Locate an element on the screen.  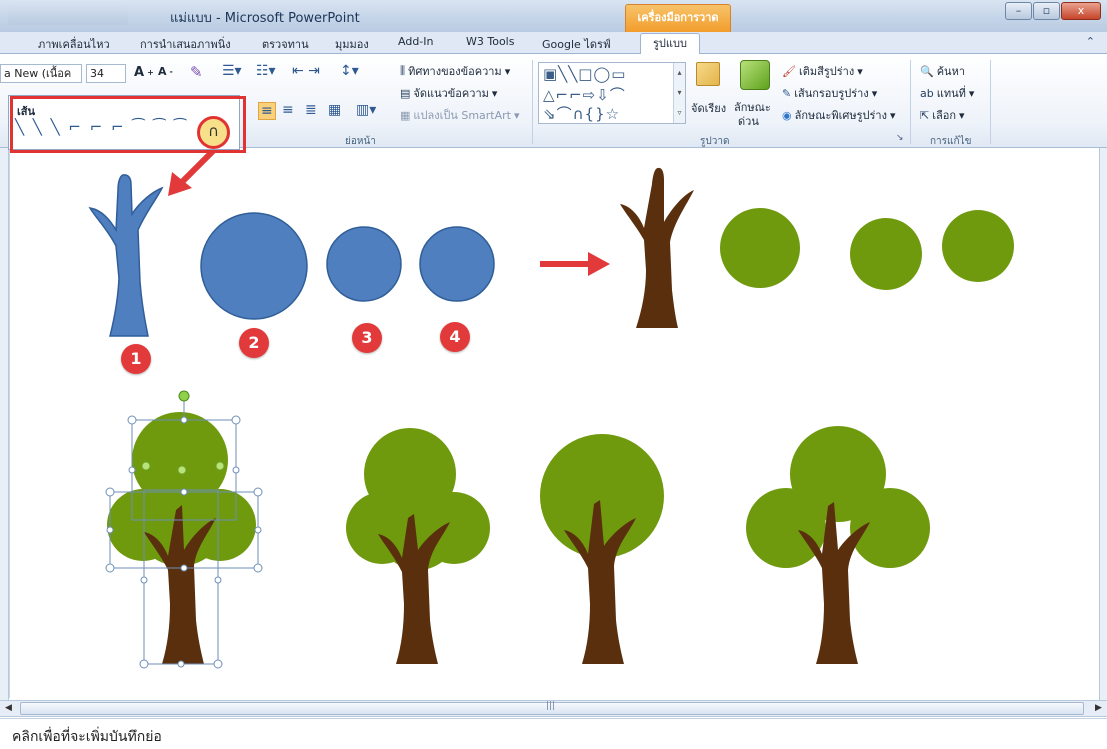
find-button: 🔍 ค้นหา is located at coordinates (942, 71).